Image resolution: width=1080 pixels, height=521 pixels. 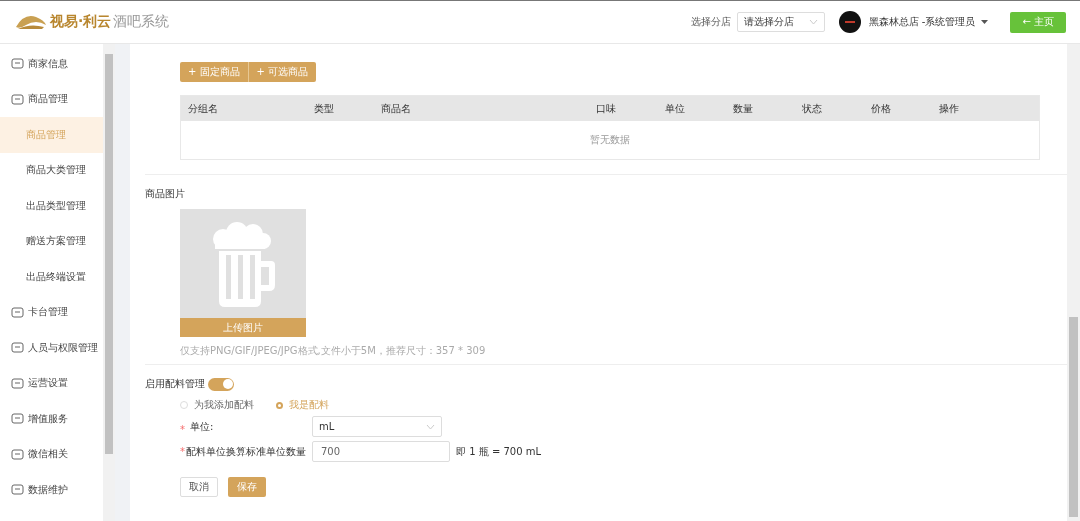 I want to click on page-scrollbar, so click(x=1073, y=282).